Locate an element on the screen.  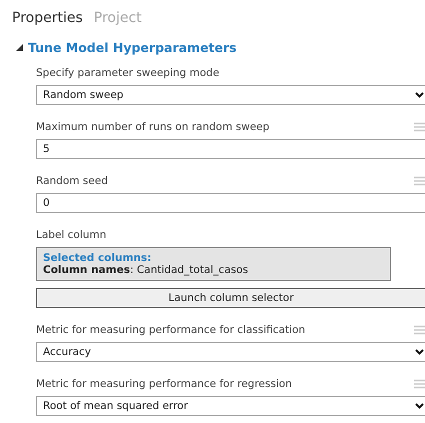
field-label: Label column is located at coordinates (71, 235).